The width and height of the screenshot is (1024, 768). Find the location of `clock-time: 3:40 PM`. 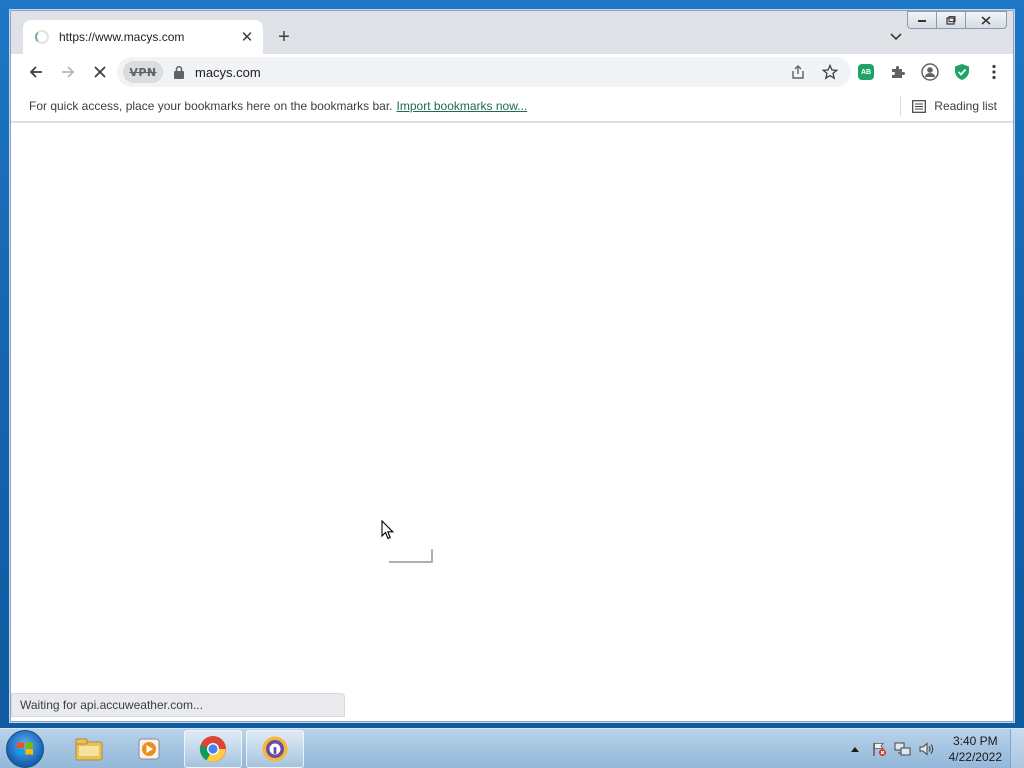

clock-time: 3:40 PM is located at coordinates (975, 741).